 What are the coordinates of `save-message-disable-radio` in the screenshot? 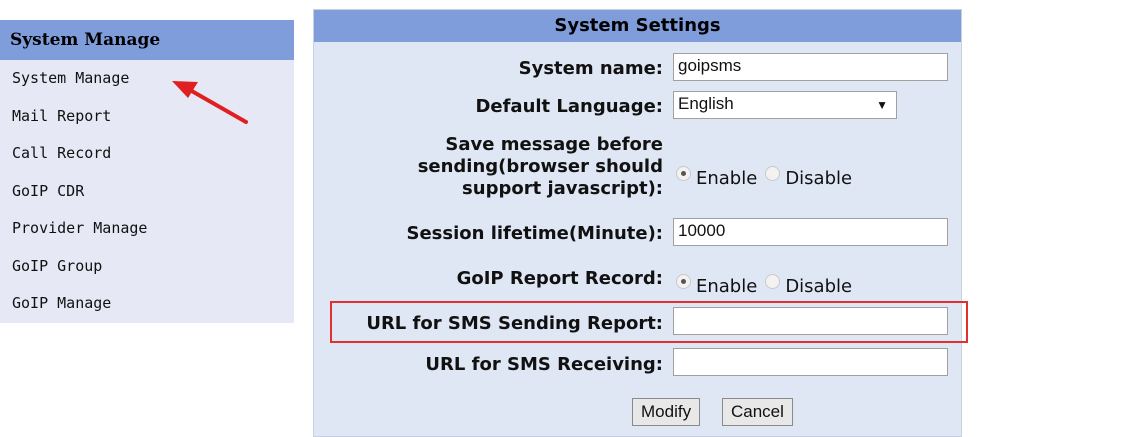 It's located at (773, 173).